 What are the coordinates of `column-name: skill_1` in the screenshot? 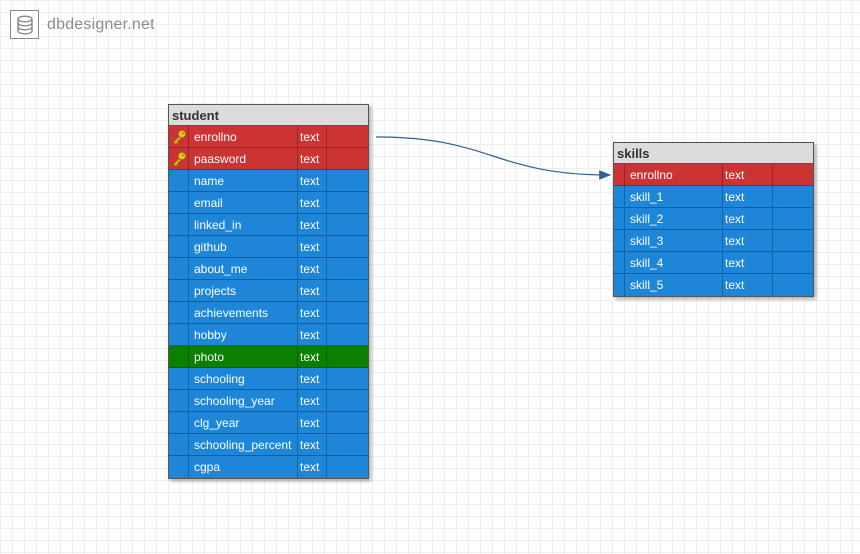 It's located at (674, 196).